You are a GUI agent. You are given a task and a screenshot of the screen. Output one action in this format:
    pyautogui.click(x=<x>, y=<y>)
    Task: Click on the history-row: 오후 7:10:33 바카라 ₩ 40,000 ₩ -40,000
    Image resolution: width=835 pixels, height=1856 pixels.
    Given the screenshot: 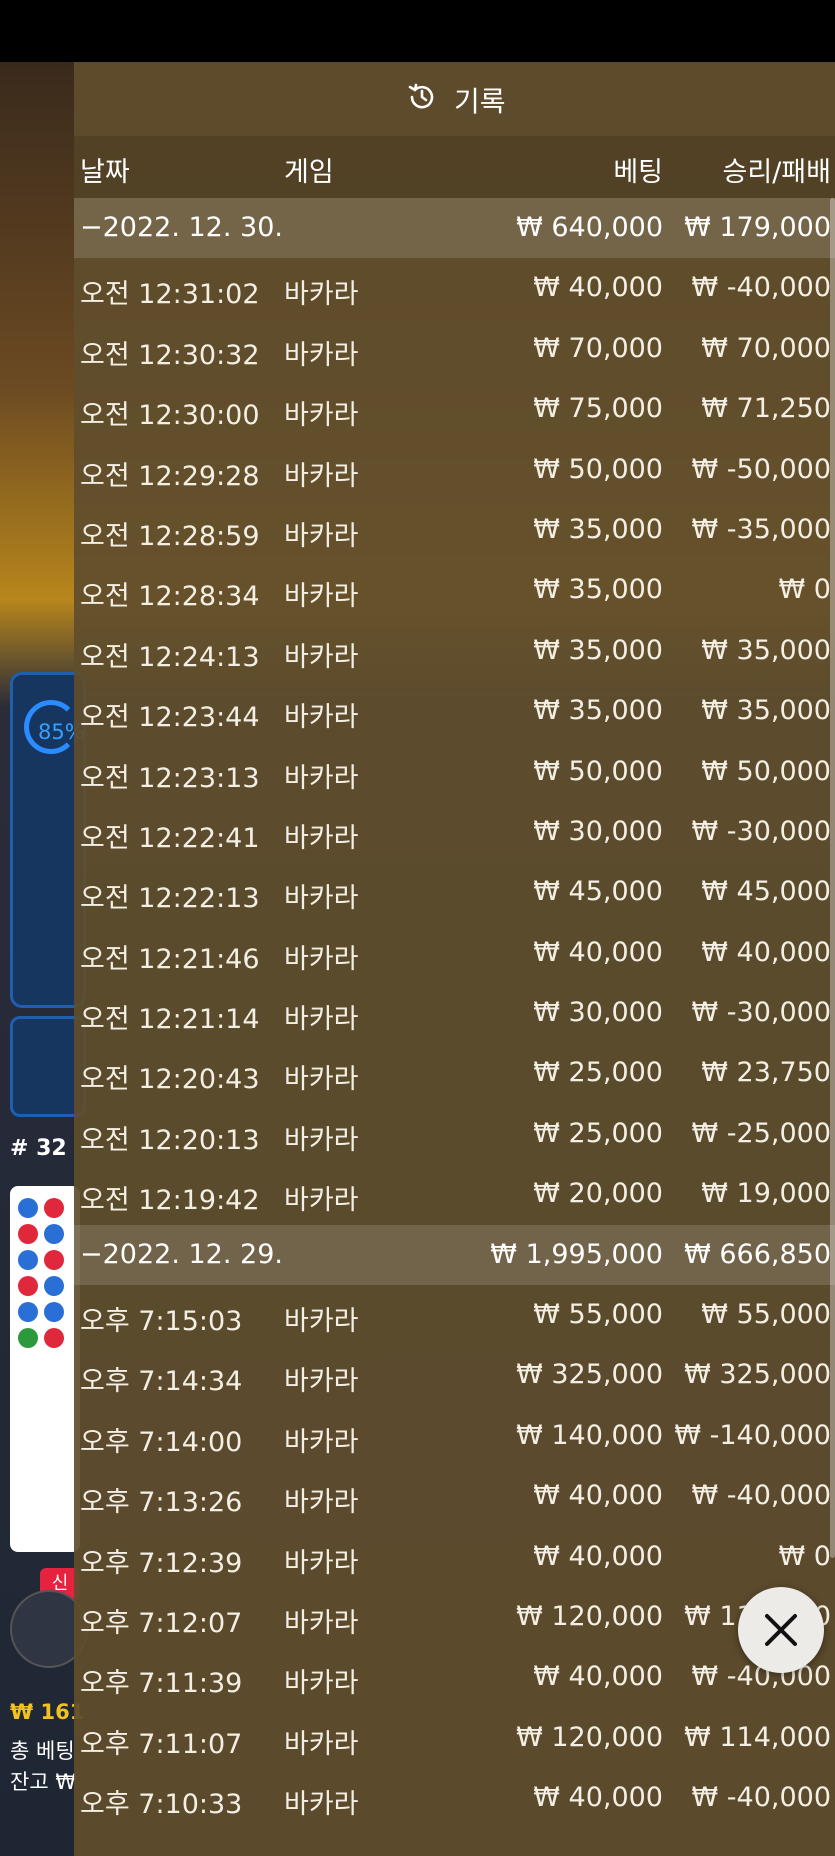 What is the action you would take?
    pyautogui.click(x=454, y=1798)
    